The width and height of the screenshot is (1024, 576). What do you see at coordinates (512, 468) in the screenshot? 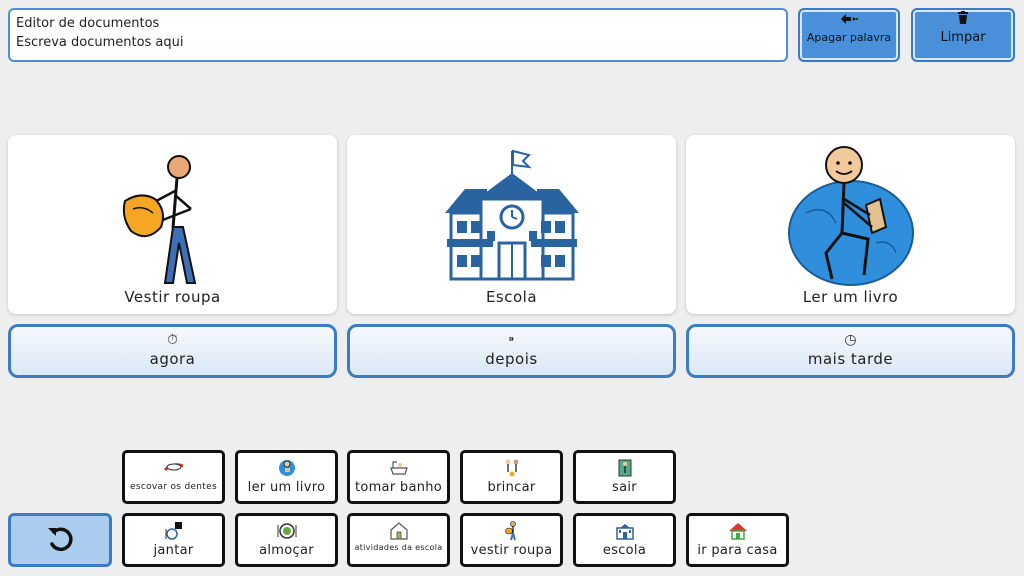
I see `children-playing-icon` at bounding box center [512, 468].